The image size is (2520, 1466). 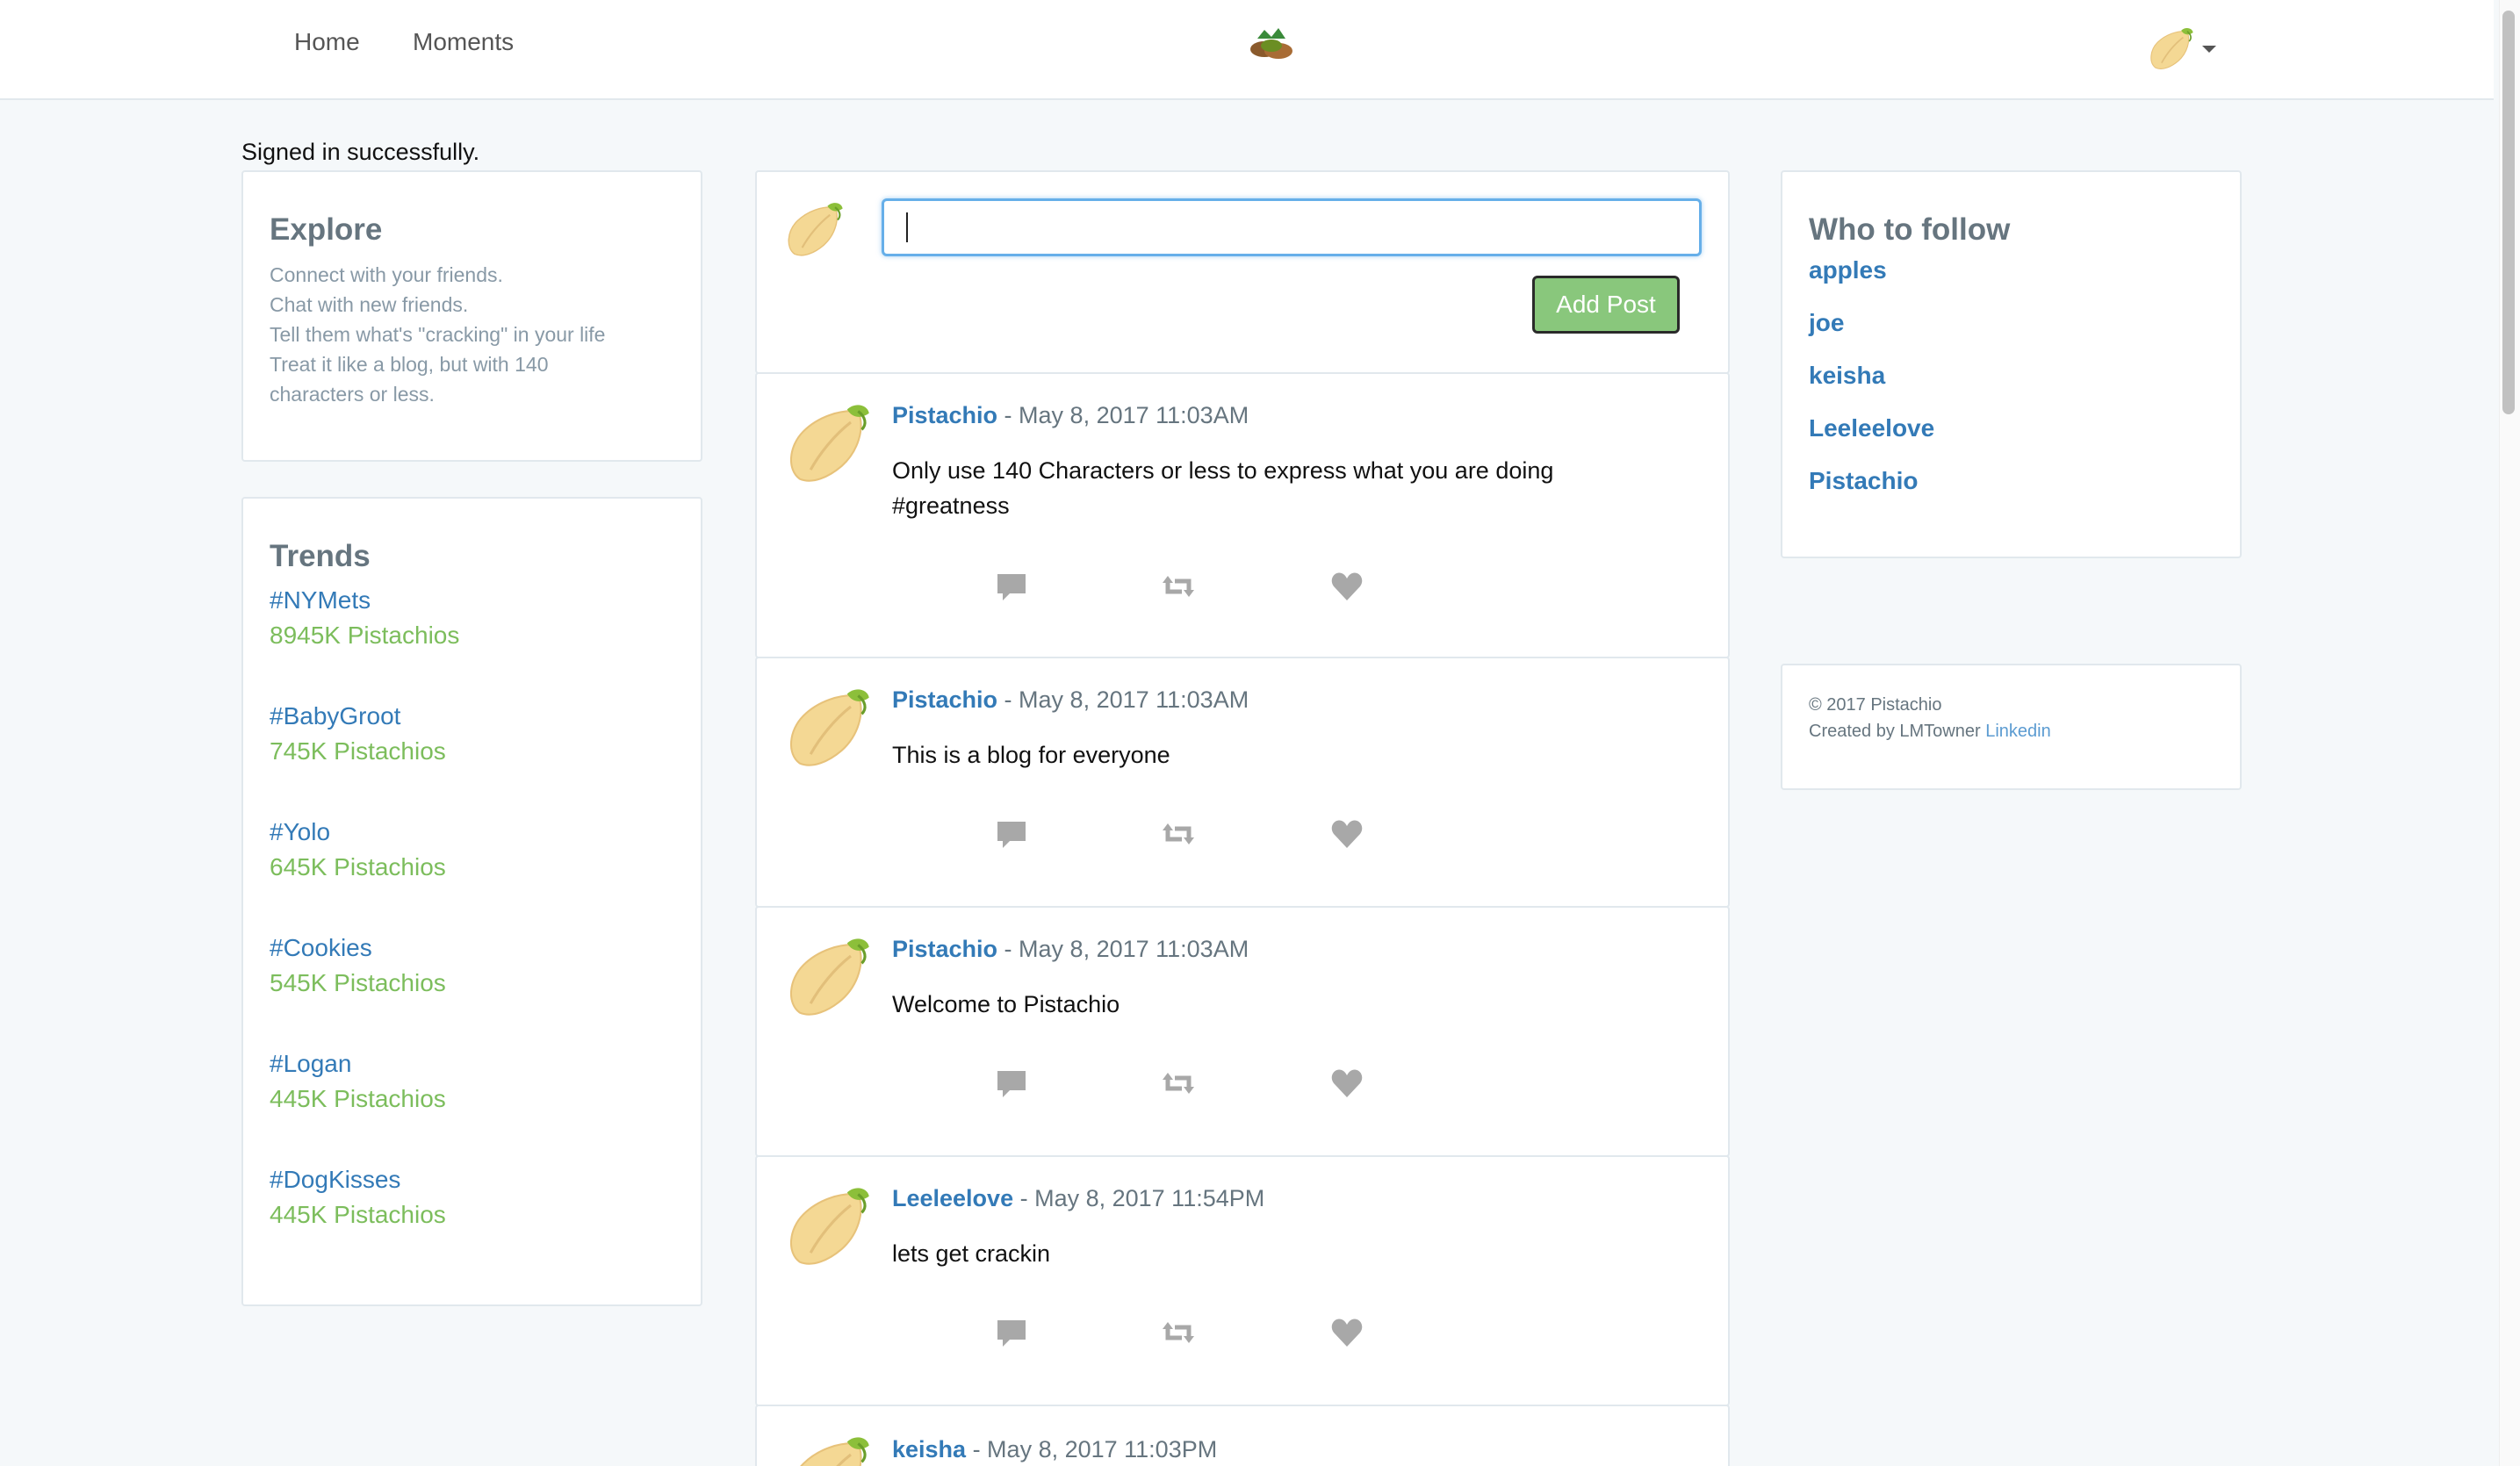 I want to click on trend-hashtag-link: #NYMets, so click(x=472, y=600).